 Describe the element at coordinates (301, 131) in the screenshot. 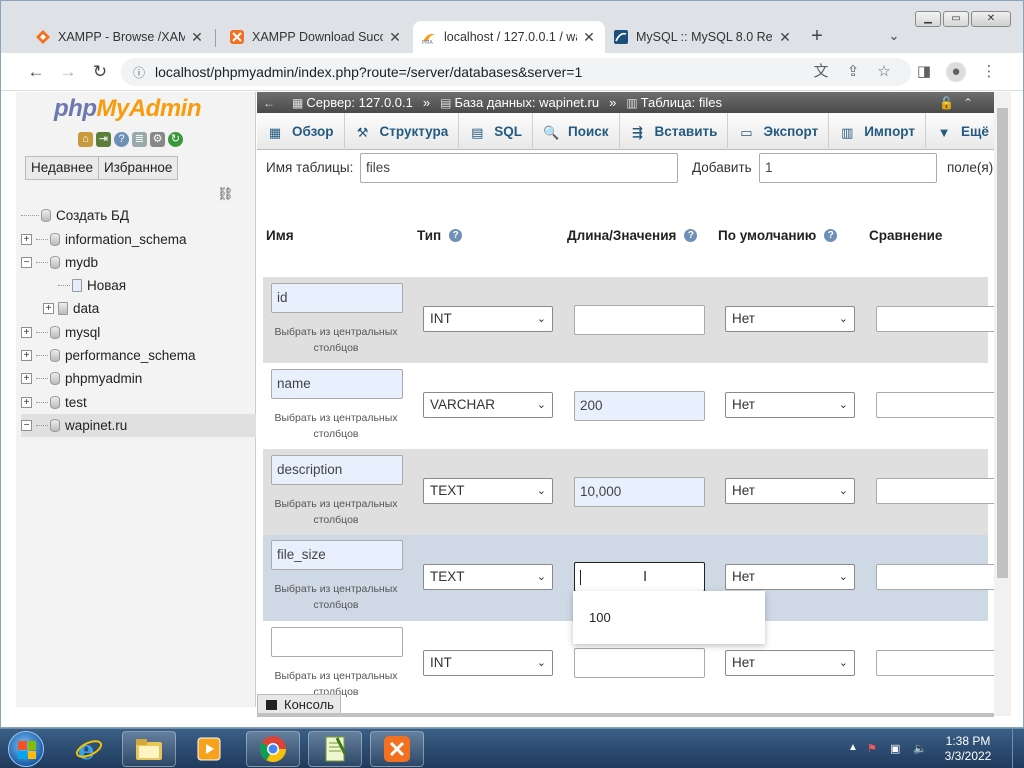

I see `tab-browse: ▦ Обзор` at that location.